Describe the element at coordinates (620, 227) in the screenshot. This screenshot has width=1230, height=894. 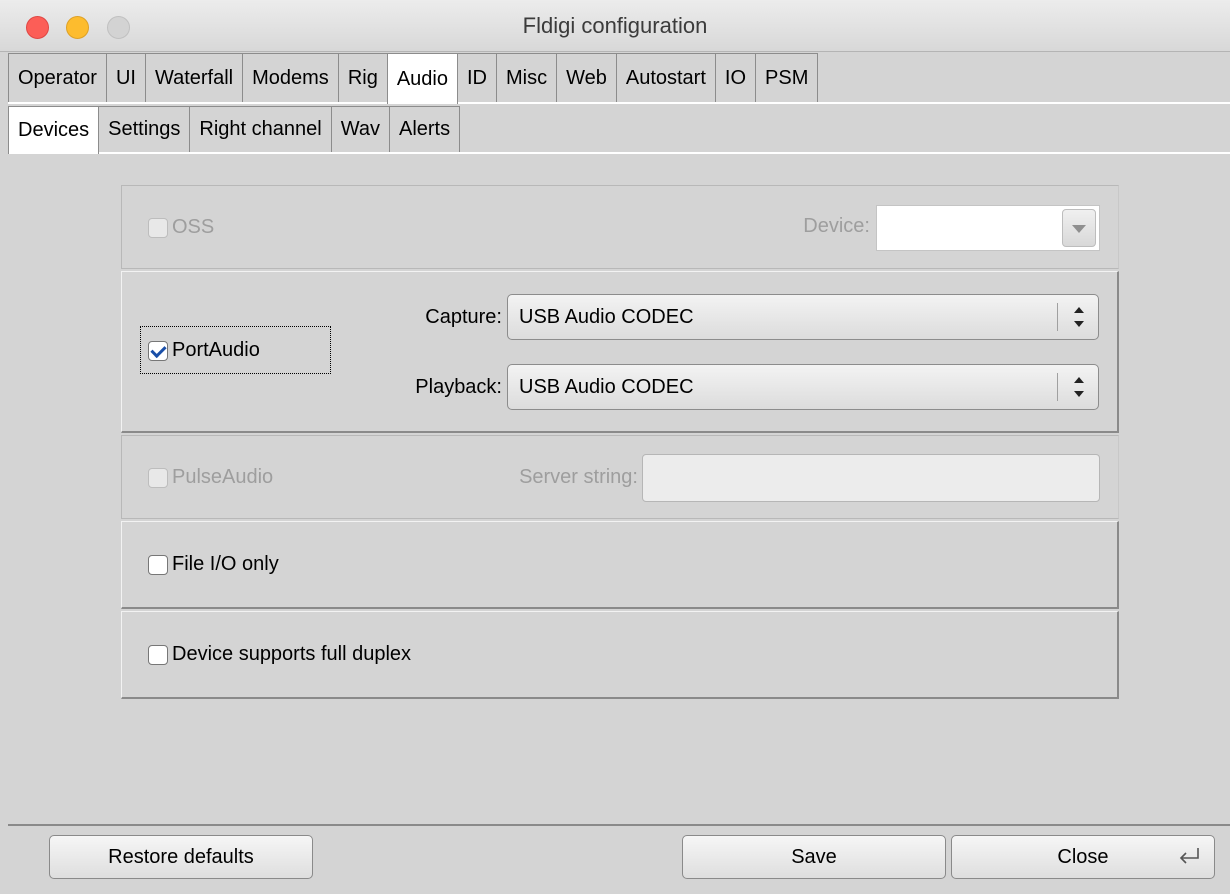
I see `oss-group: OSS Device:` at that location.